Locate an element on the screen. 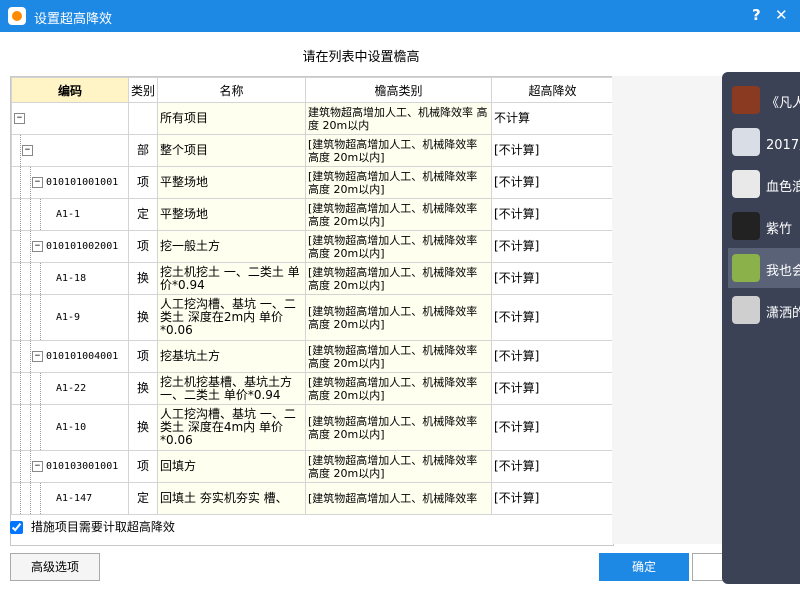  table-row: − 部整个项目 [建筑物超高增加人工、机械降效率 高度 20m以内] [不计算] is located at coordinates (312, 150).